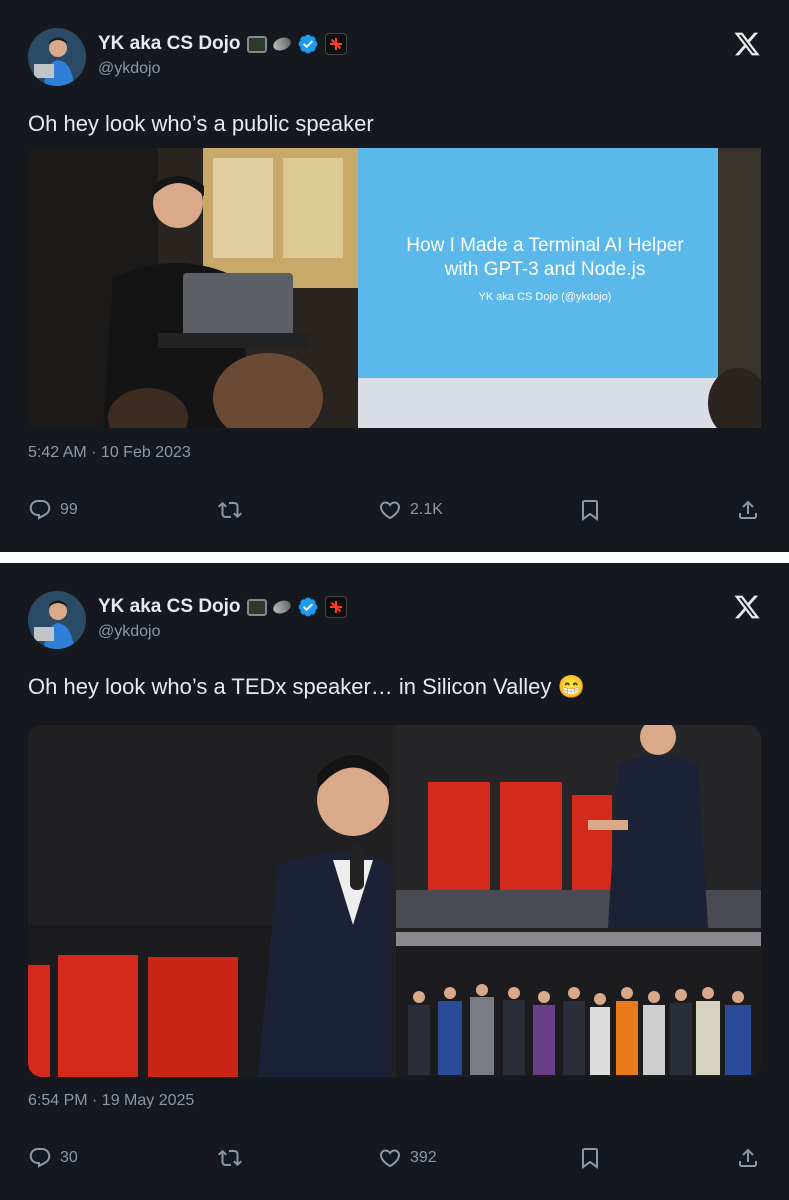 This screenshot has height=1200, width=789. I want to click on reply-button: 99, so click(53, 510).